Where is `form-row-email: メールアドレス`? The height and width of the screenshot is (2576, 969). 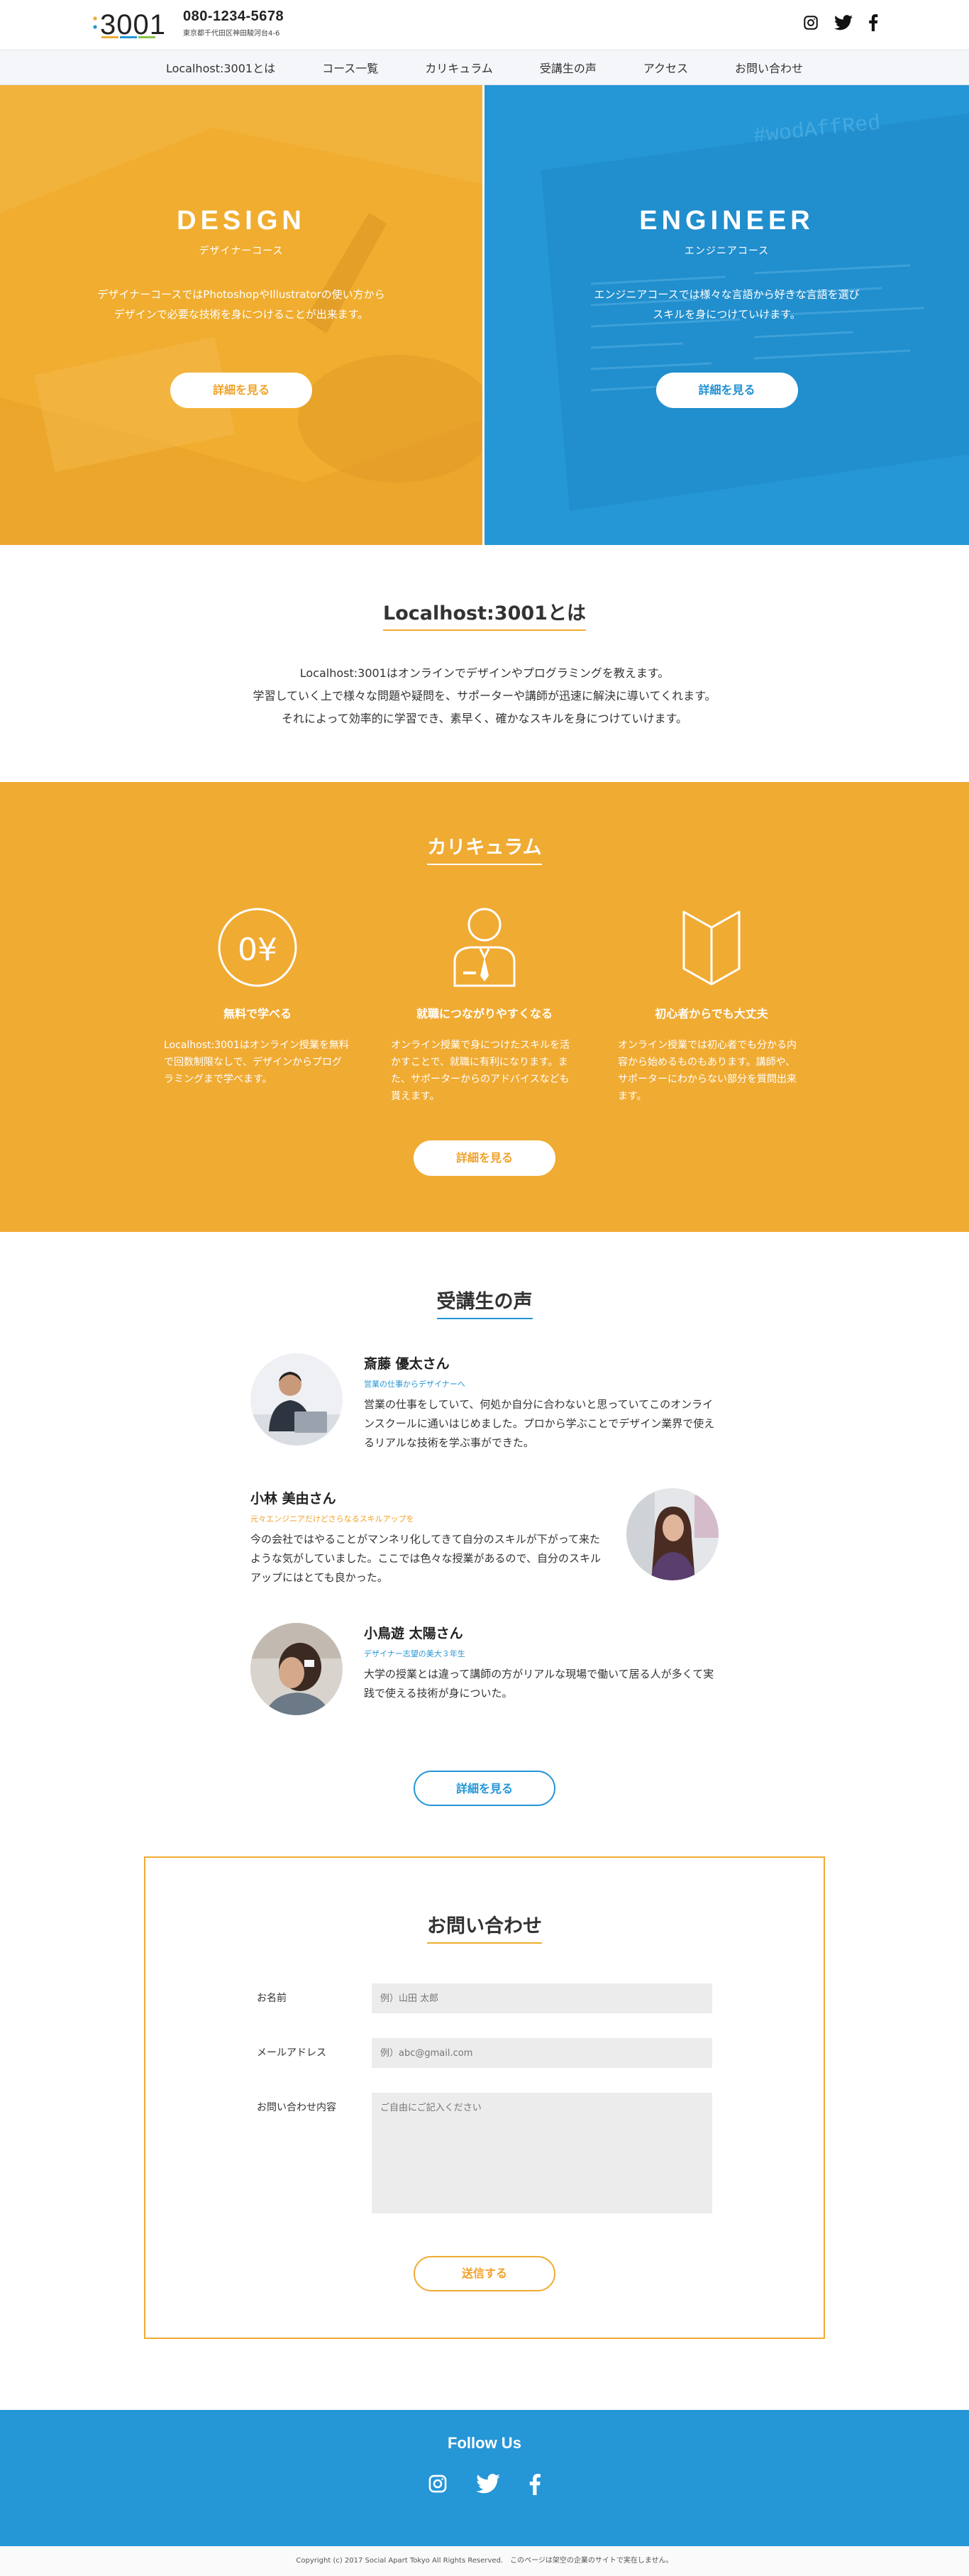
form-row-email: メールアドレス is located at coordinates (484, 2053).